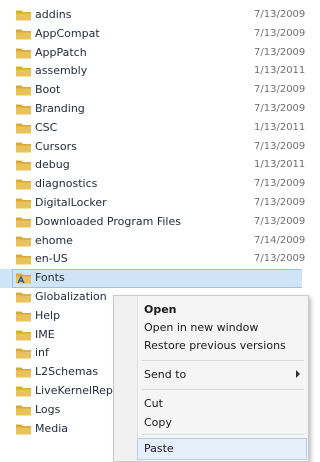 The image size is (320, 462). Describe the element at coordinates (71, 296) in the screenshot. I see `folder-name: Globalization` at that location.